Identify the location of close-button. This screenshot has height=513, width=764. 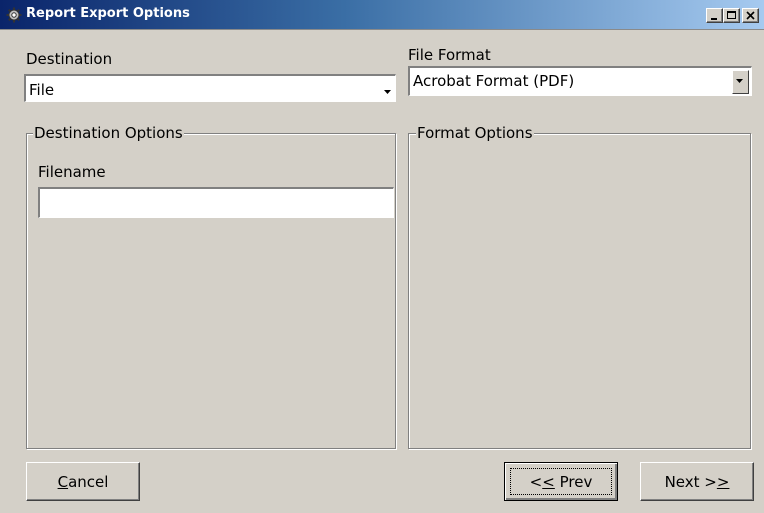
(750, 15).